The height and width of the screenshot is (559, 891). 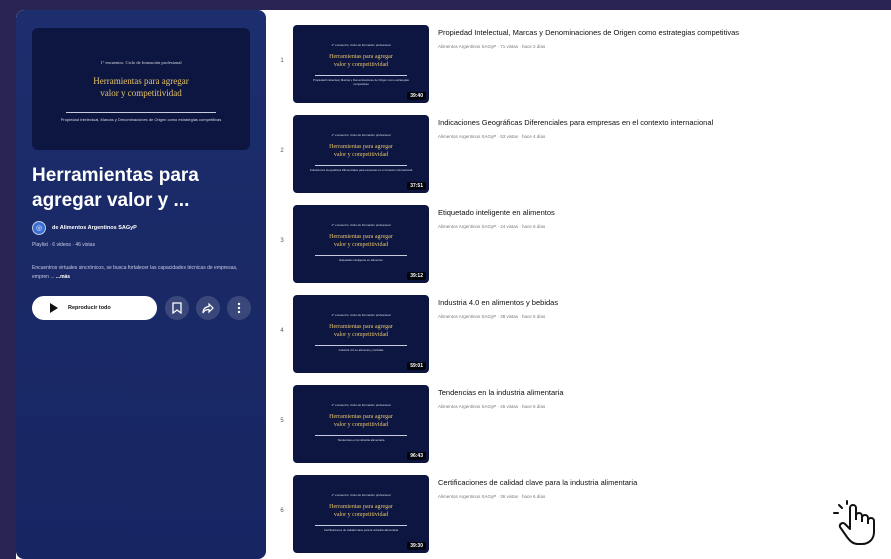 What do you see at coordinates (854, 522) in the screenshot?
I see `hand-pointer-icon` at bounding box center [854, 522].